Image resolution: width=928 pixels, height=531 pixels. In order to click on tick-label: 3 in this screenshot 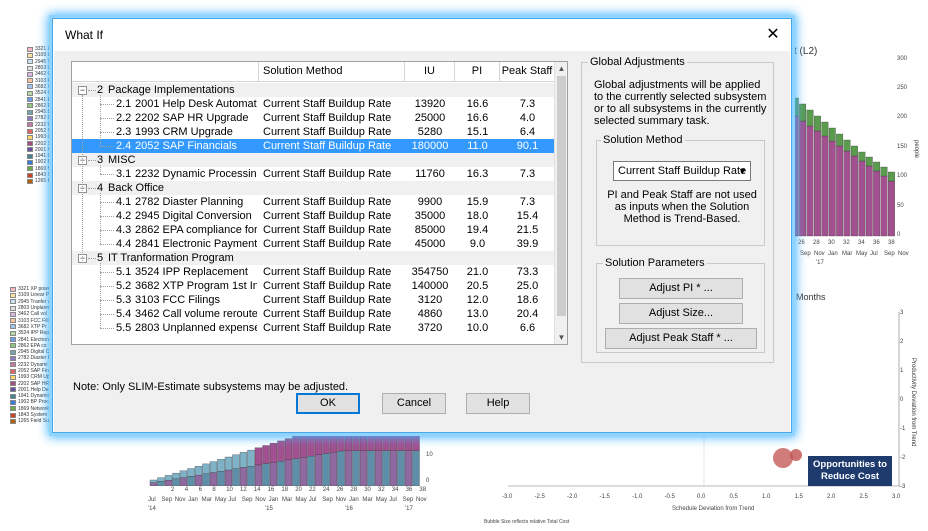, I will do `click(902, 313)`.